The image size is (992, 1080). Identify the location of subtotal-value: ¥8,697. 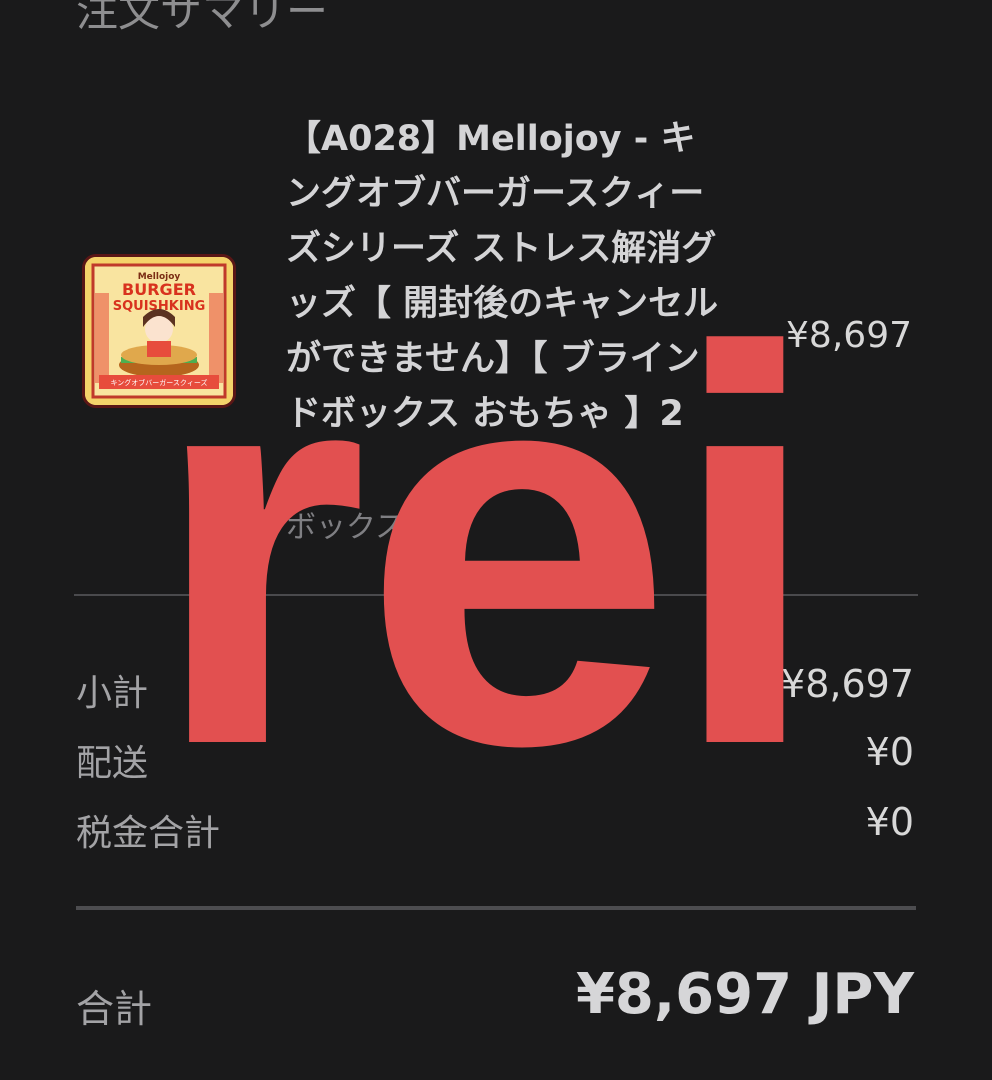
(847, 684).